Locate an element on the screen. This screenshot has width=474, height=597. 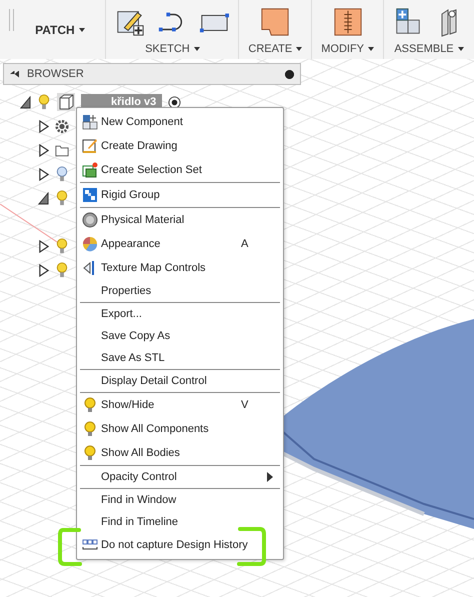
menu-item: Show All Components is located at coordinates (180, 429).